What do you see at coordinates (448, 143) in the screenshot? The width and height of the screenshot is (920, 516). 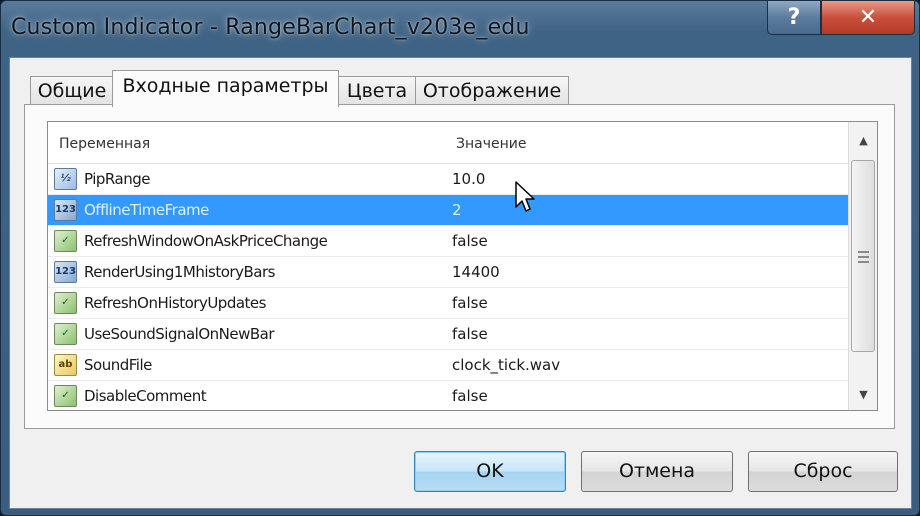 I see `grid-header: Переменная Значение` at bounding box center [448, 143].